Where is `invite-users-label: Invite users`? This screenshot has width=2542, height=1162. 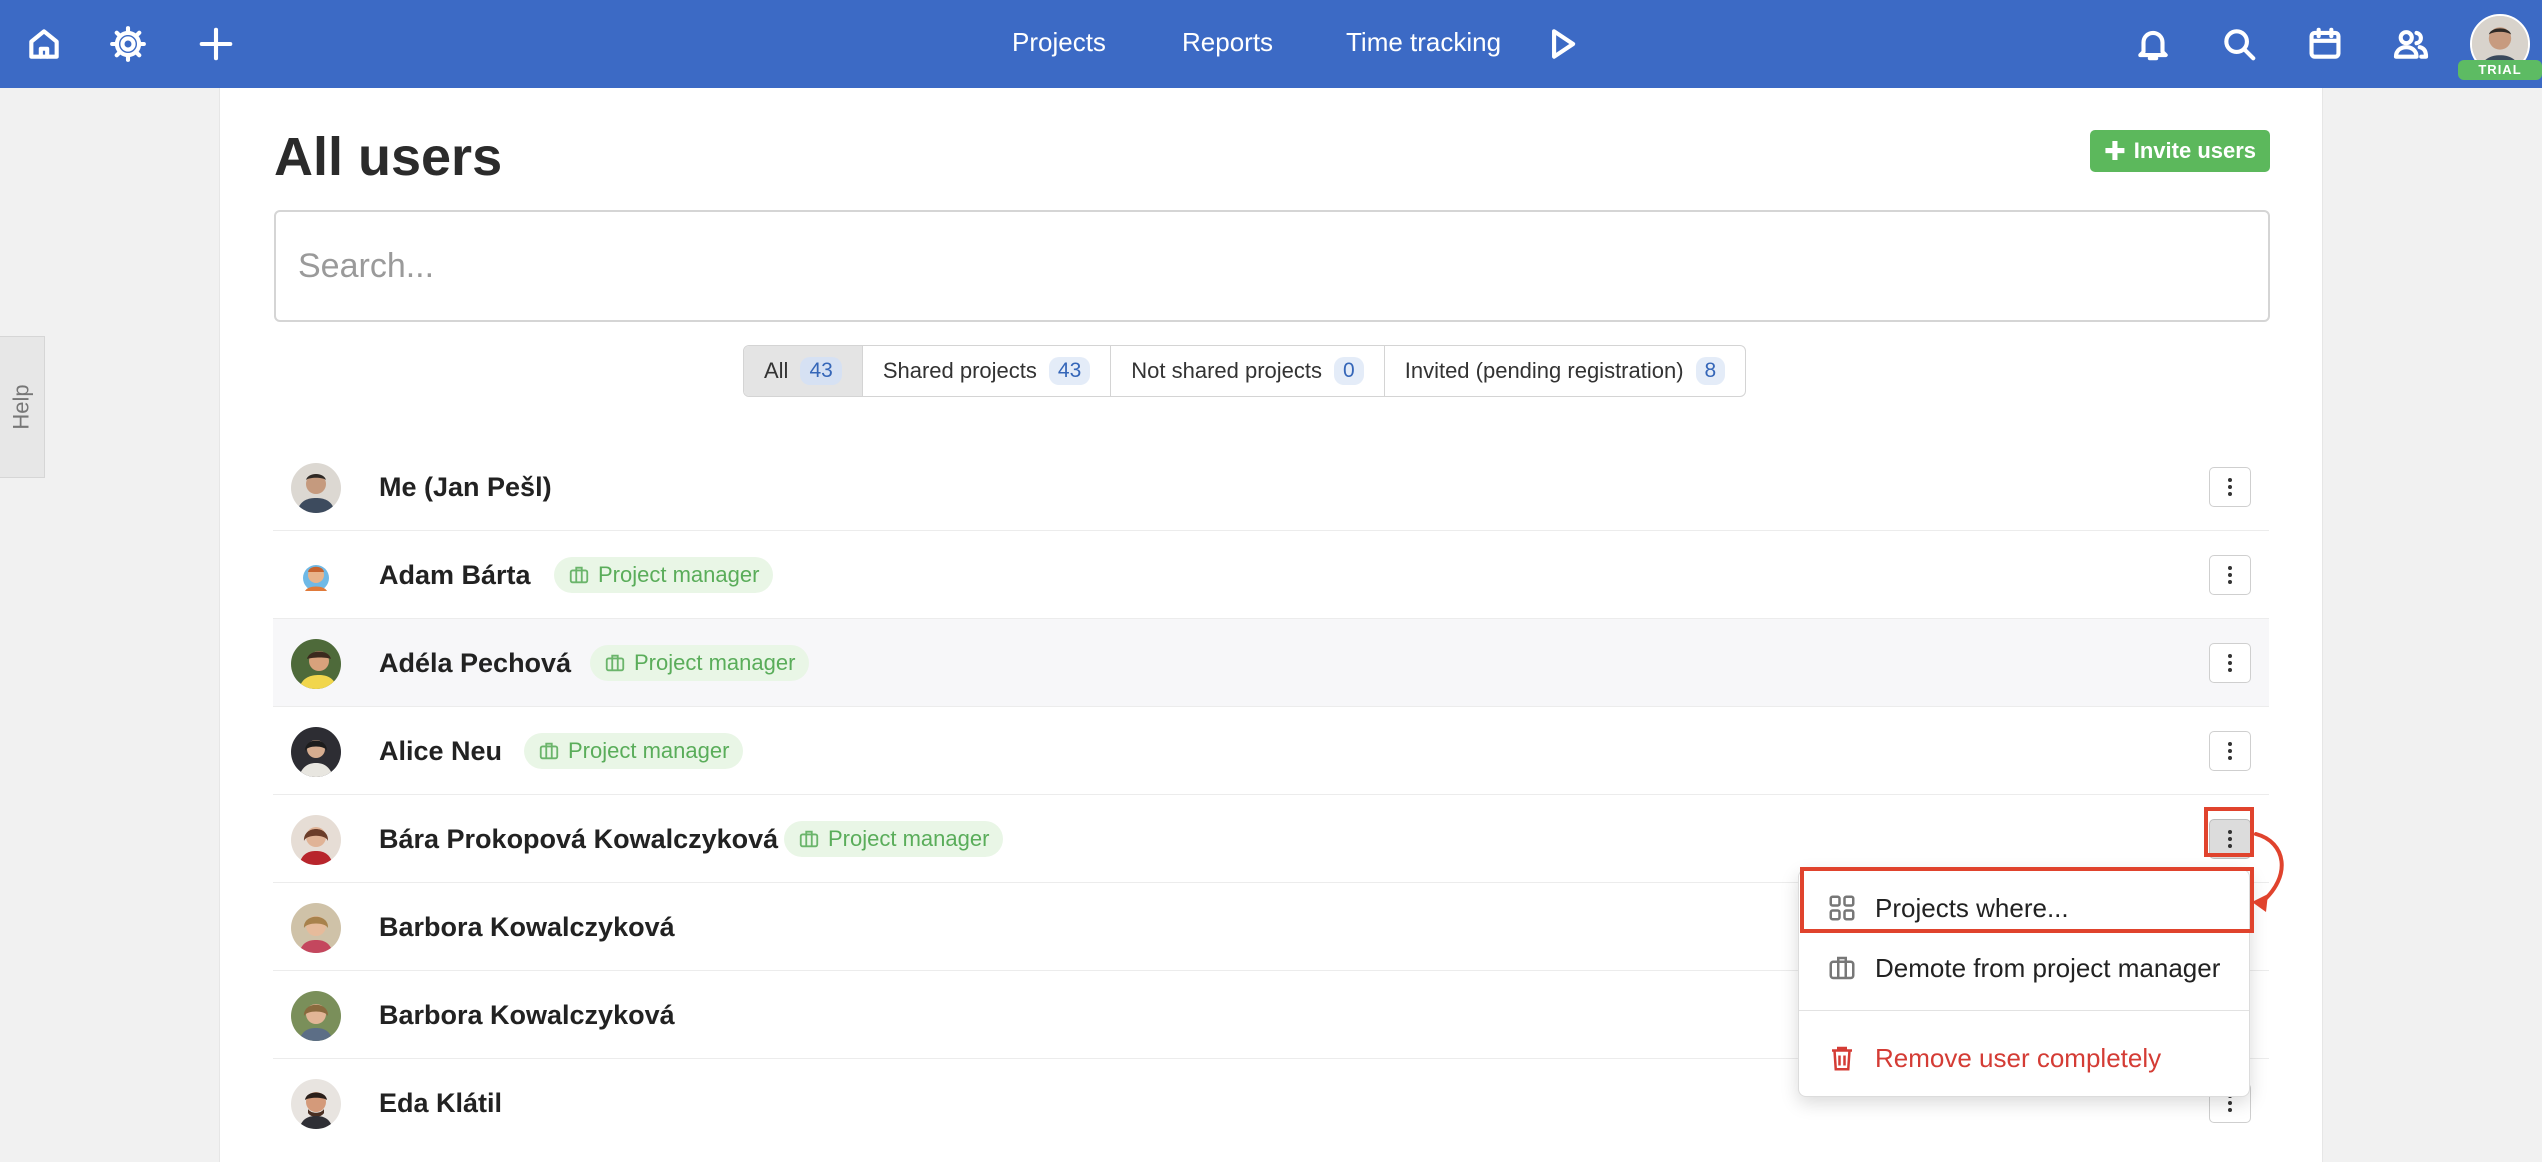
invite-users-label: Invite users is located at coordinates (2195, 150).